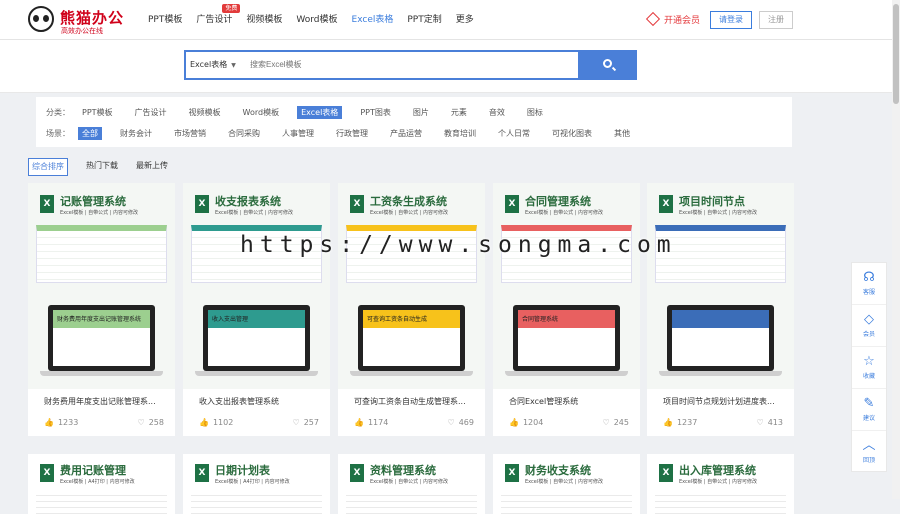 This screenshot has width=900, height=514. I want to click on sidebar-back-to-top: ︿ 回顶, so click(869, 452).